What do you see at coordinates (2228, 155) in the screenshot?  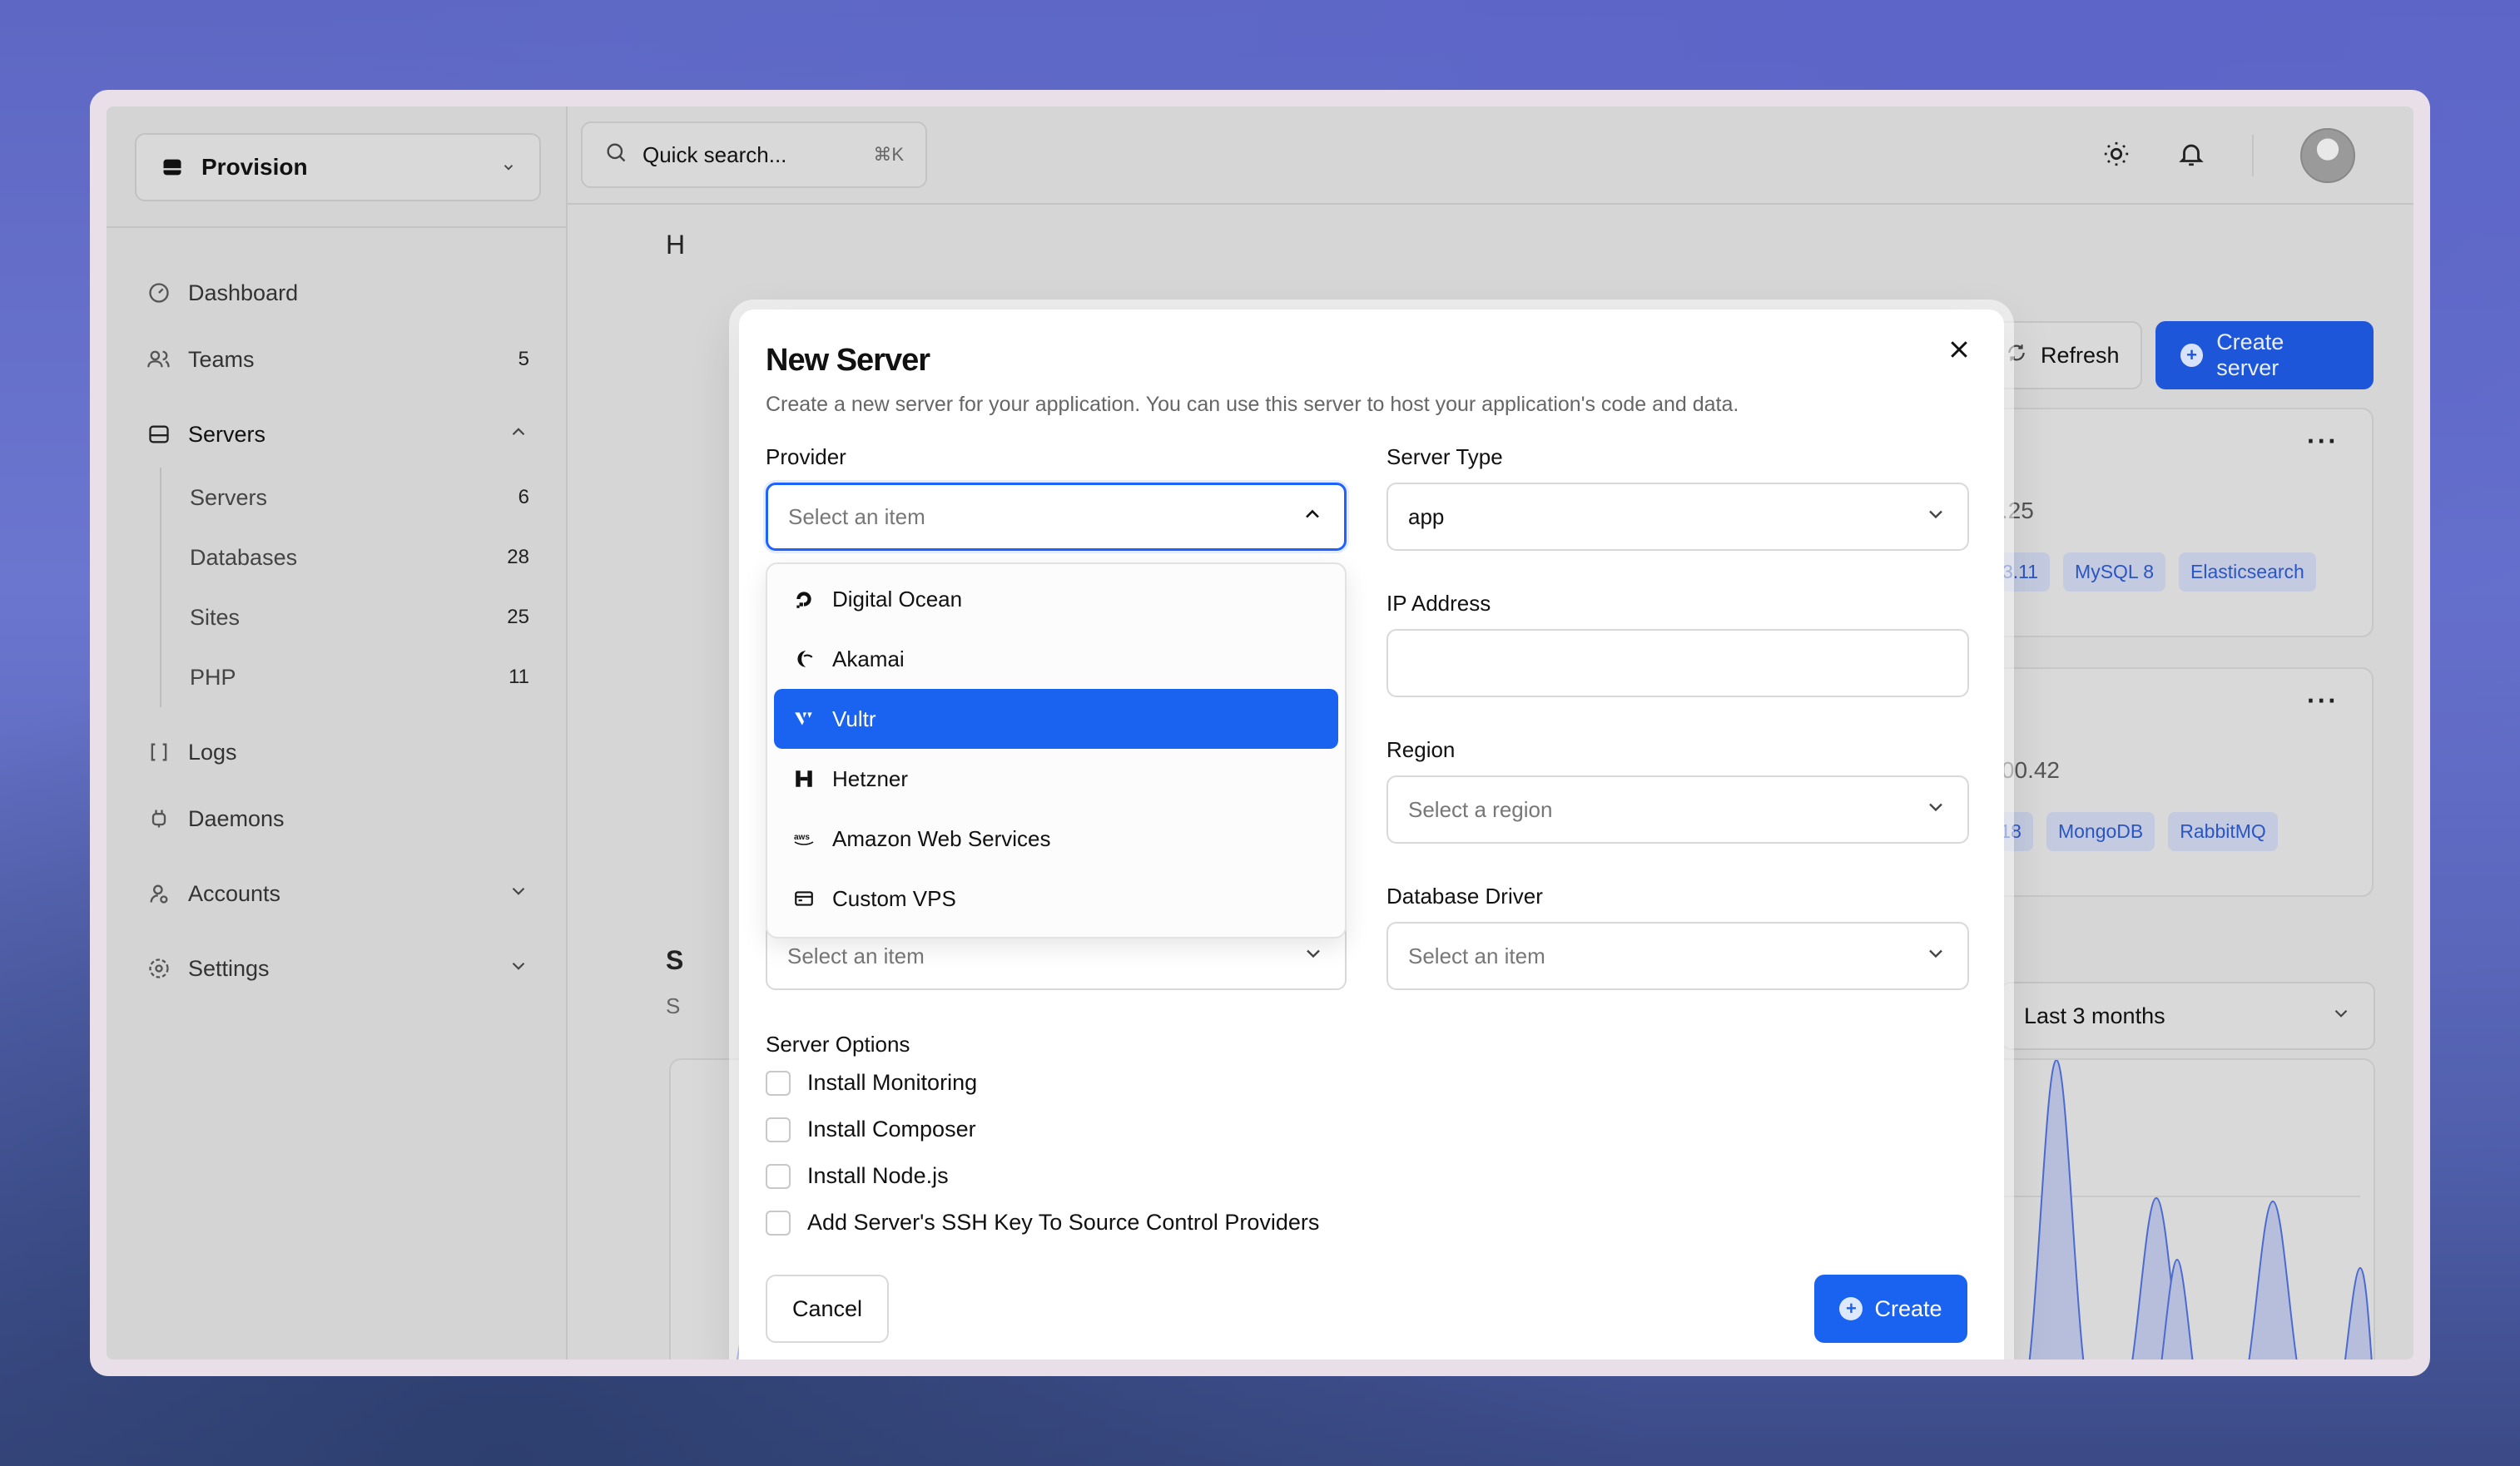 I see `header-actions` at bounding box center [2228, 155].